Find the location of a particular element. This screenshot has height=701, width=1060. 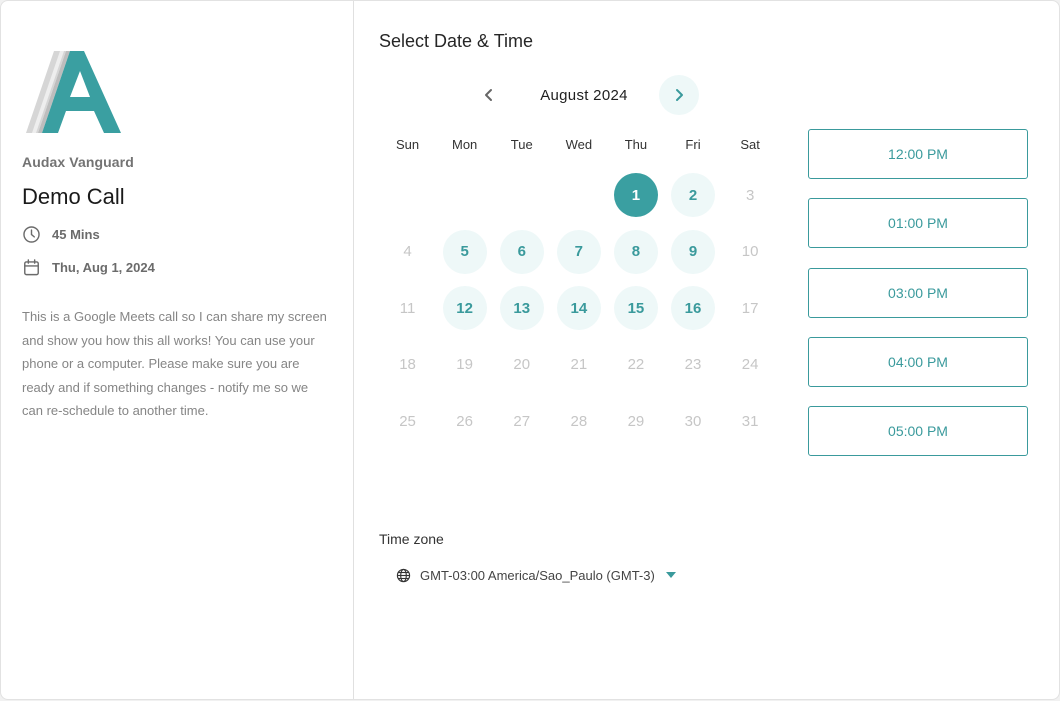

calendar-day: 15 is located at coordinates (635, 308).